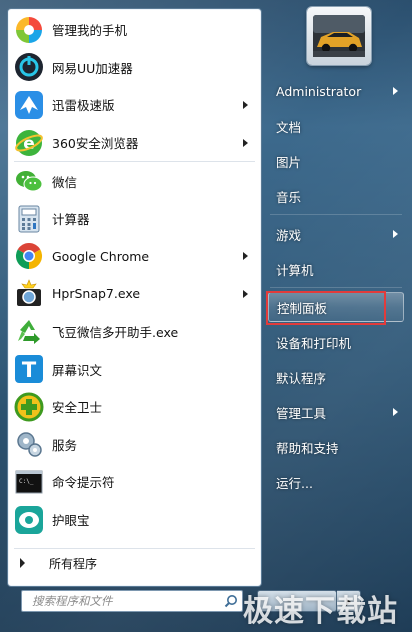 The width and height of the screenshot is (412, 632). I want to click on all-programs-arrow-icon, so click(22, 563).